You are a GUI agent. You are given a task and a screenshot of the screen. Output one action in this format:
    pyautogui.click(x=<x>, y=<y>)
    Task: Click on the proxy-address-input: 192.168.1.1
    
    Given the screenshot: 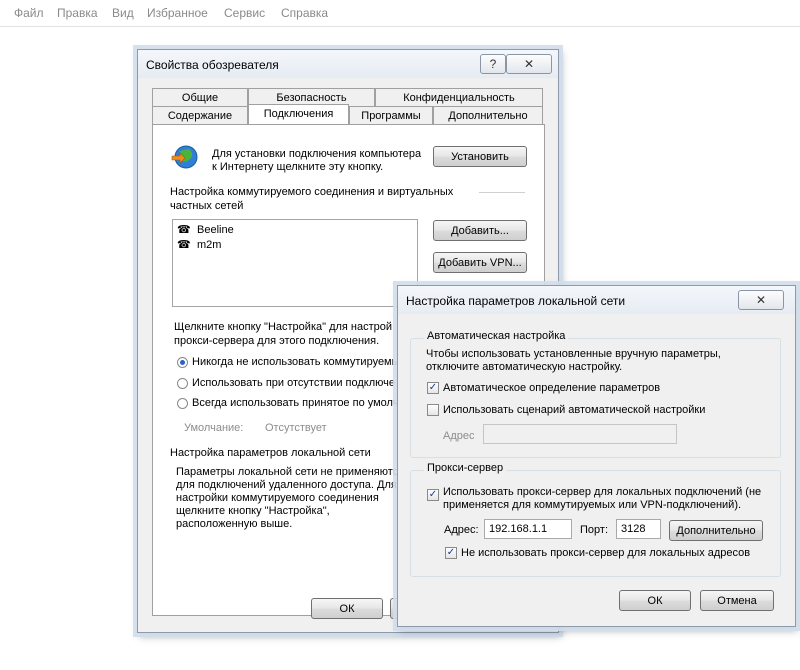 What is the action you would take?
    pyautogui.click(x=528, y=529)
    